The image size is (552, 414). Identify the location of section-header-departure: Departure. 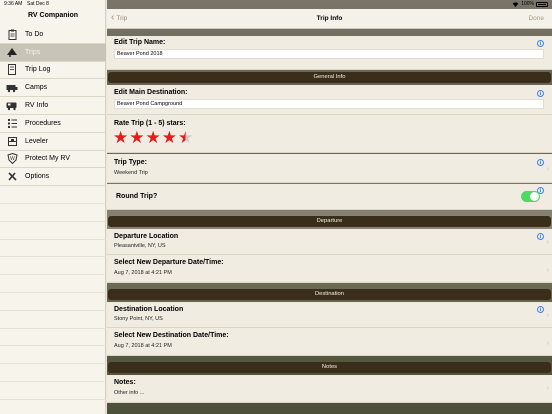
(329, 221).